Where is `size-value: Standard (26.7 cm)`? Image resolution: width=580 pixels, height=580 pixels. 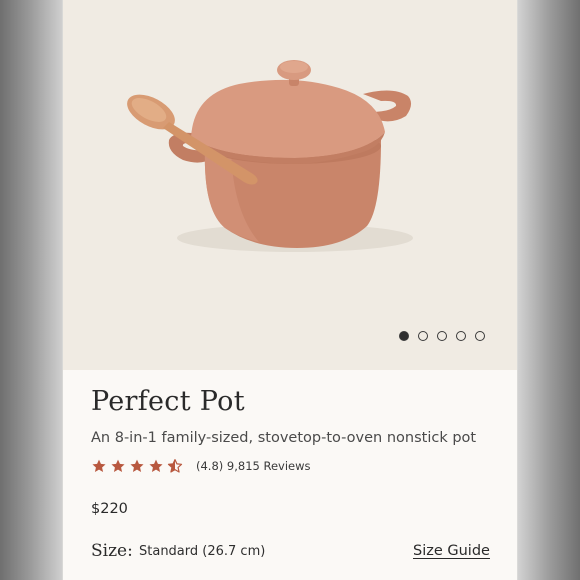
size-value: Standard (26.7 cm) is located at coordinates (202, 551).